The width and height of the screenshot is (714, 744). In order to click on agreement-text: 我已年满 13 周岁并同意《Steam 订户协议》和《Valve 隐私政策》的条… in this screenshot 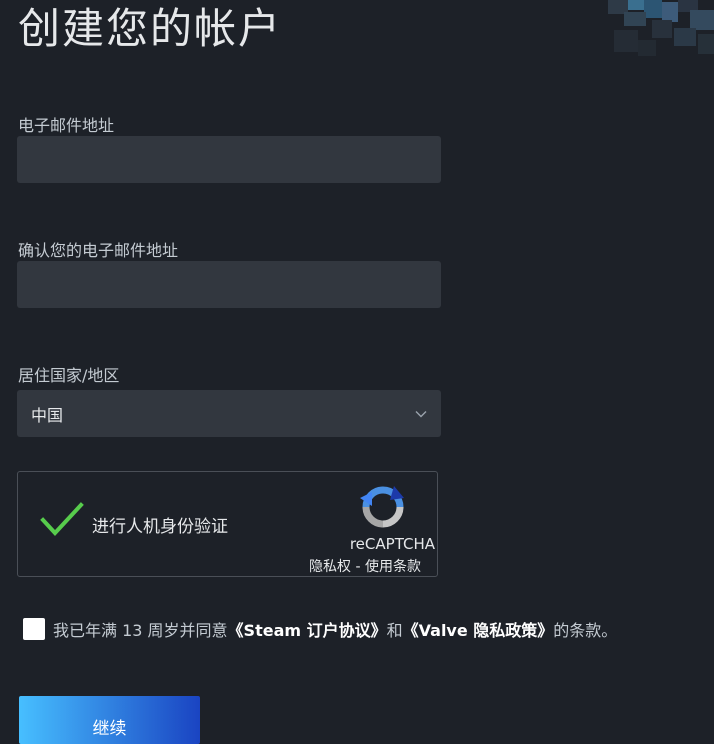, I will do `click(335, 629)`.